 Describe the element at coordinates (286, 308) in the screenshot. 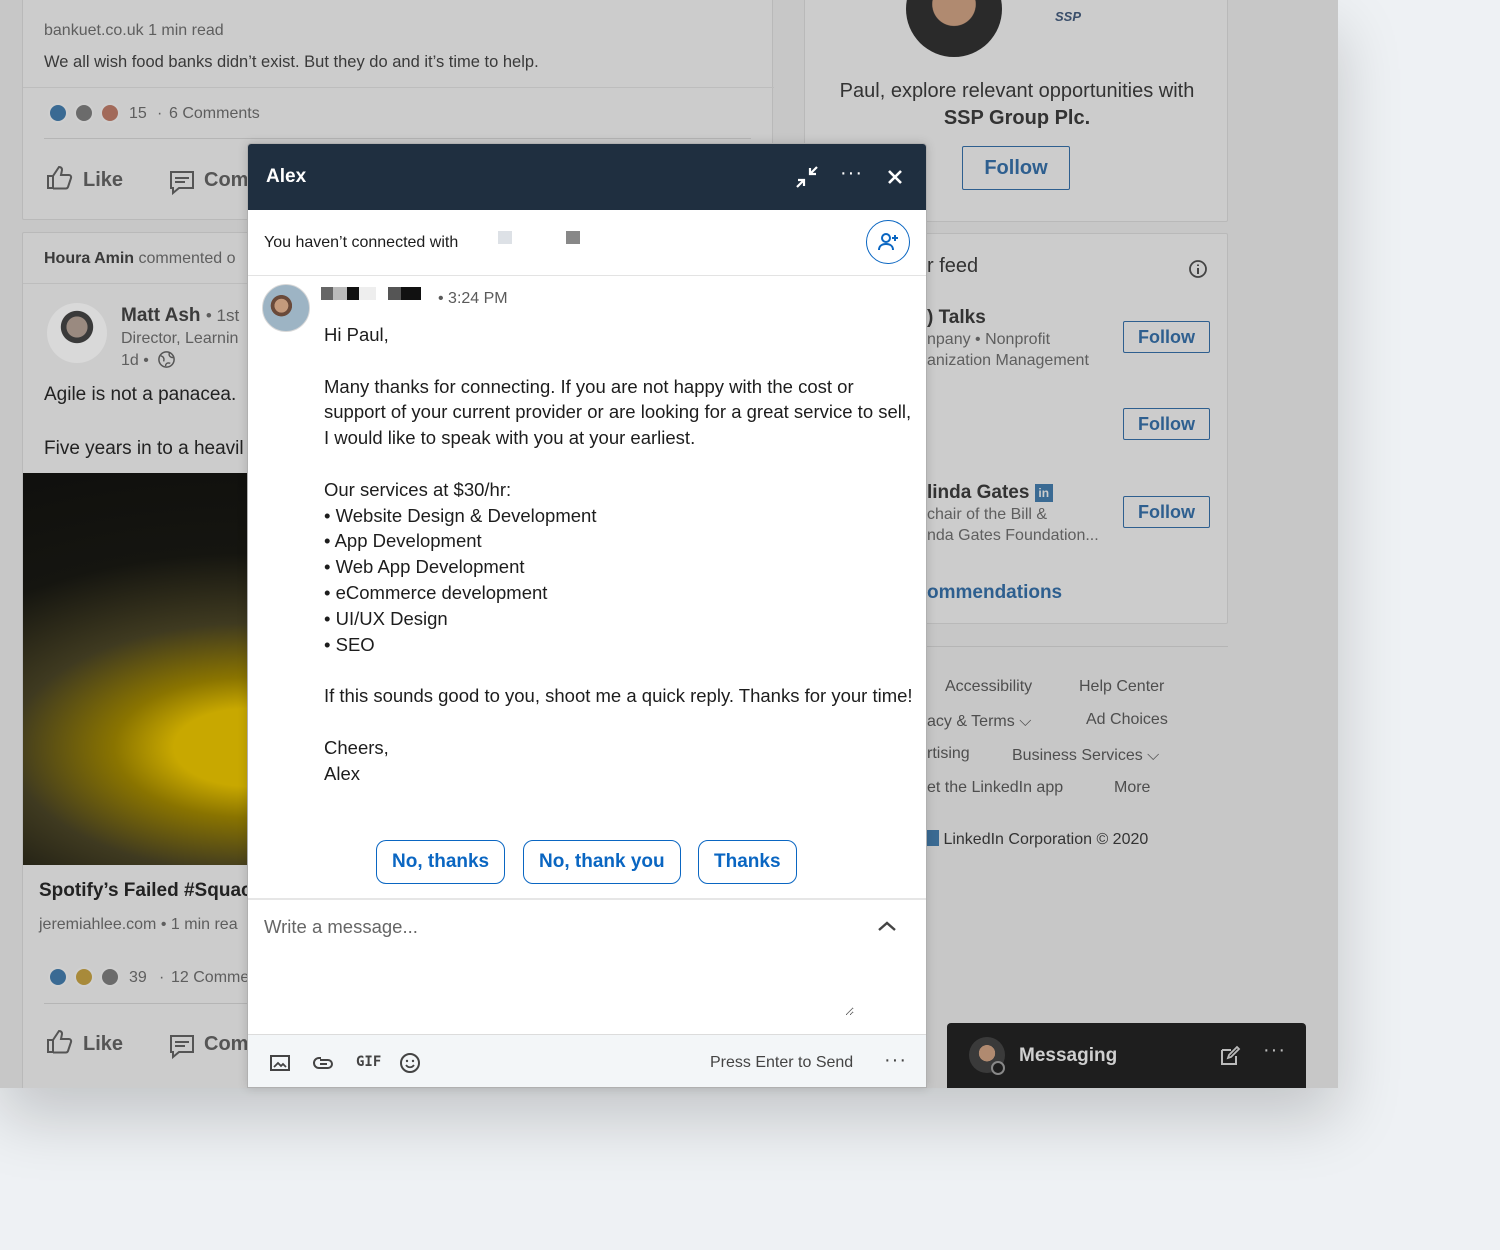

I see `sender-avatar` at that location.